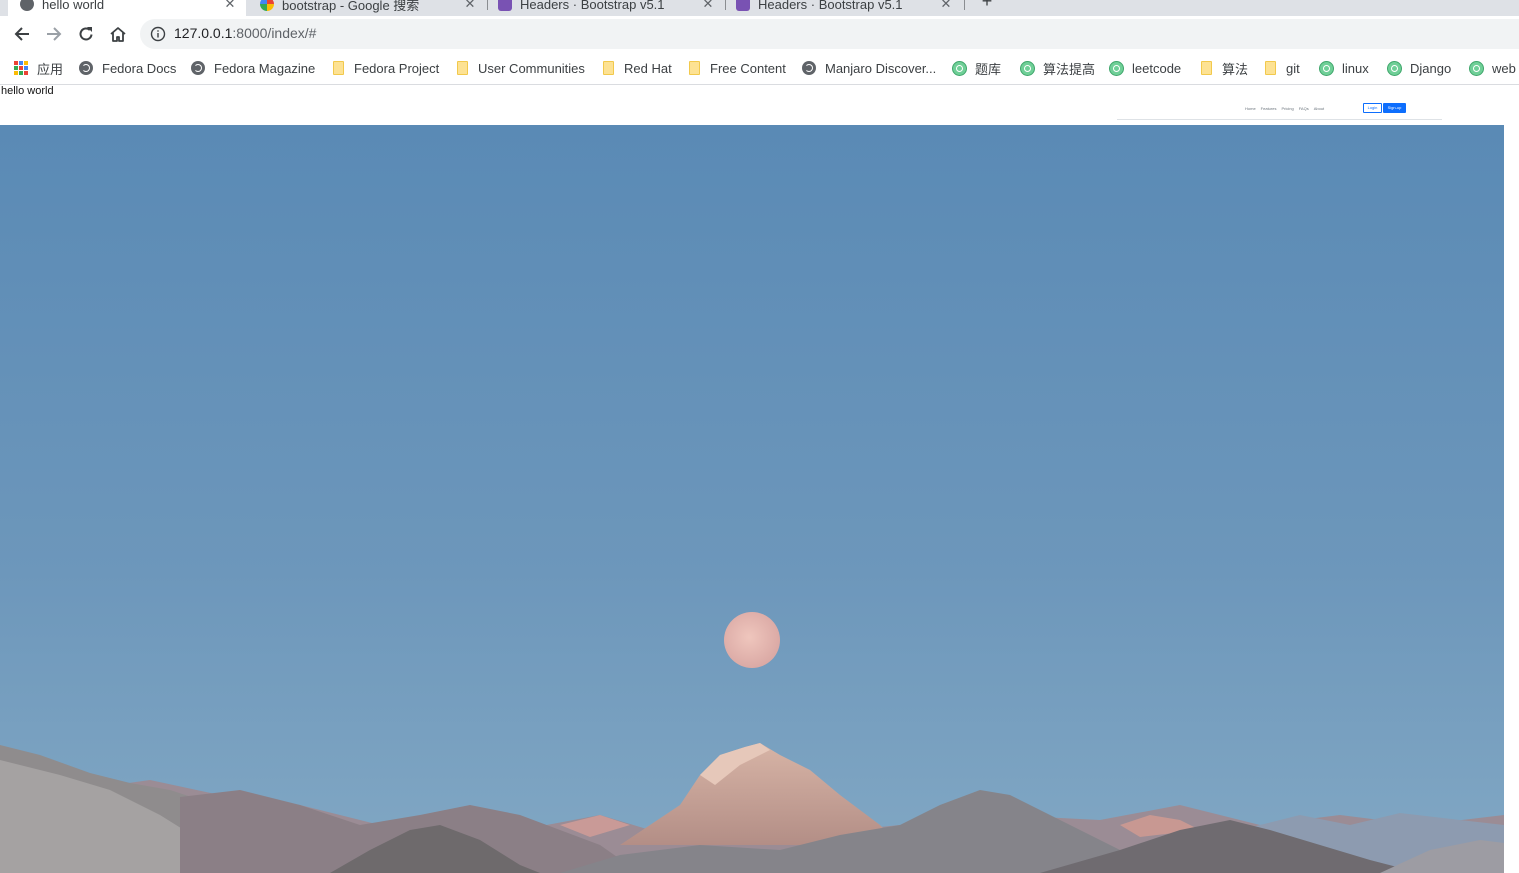 Image resolution: width=1519 pixels, height=873 pixels. I want to click on back-button, so click(22, 34).